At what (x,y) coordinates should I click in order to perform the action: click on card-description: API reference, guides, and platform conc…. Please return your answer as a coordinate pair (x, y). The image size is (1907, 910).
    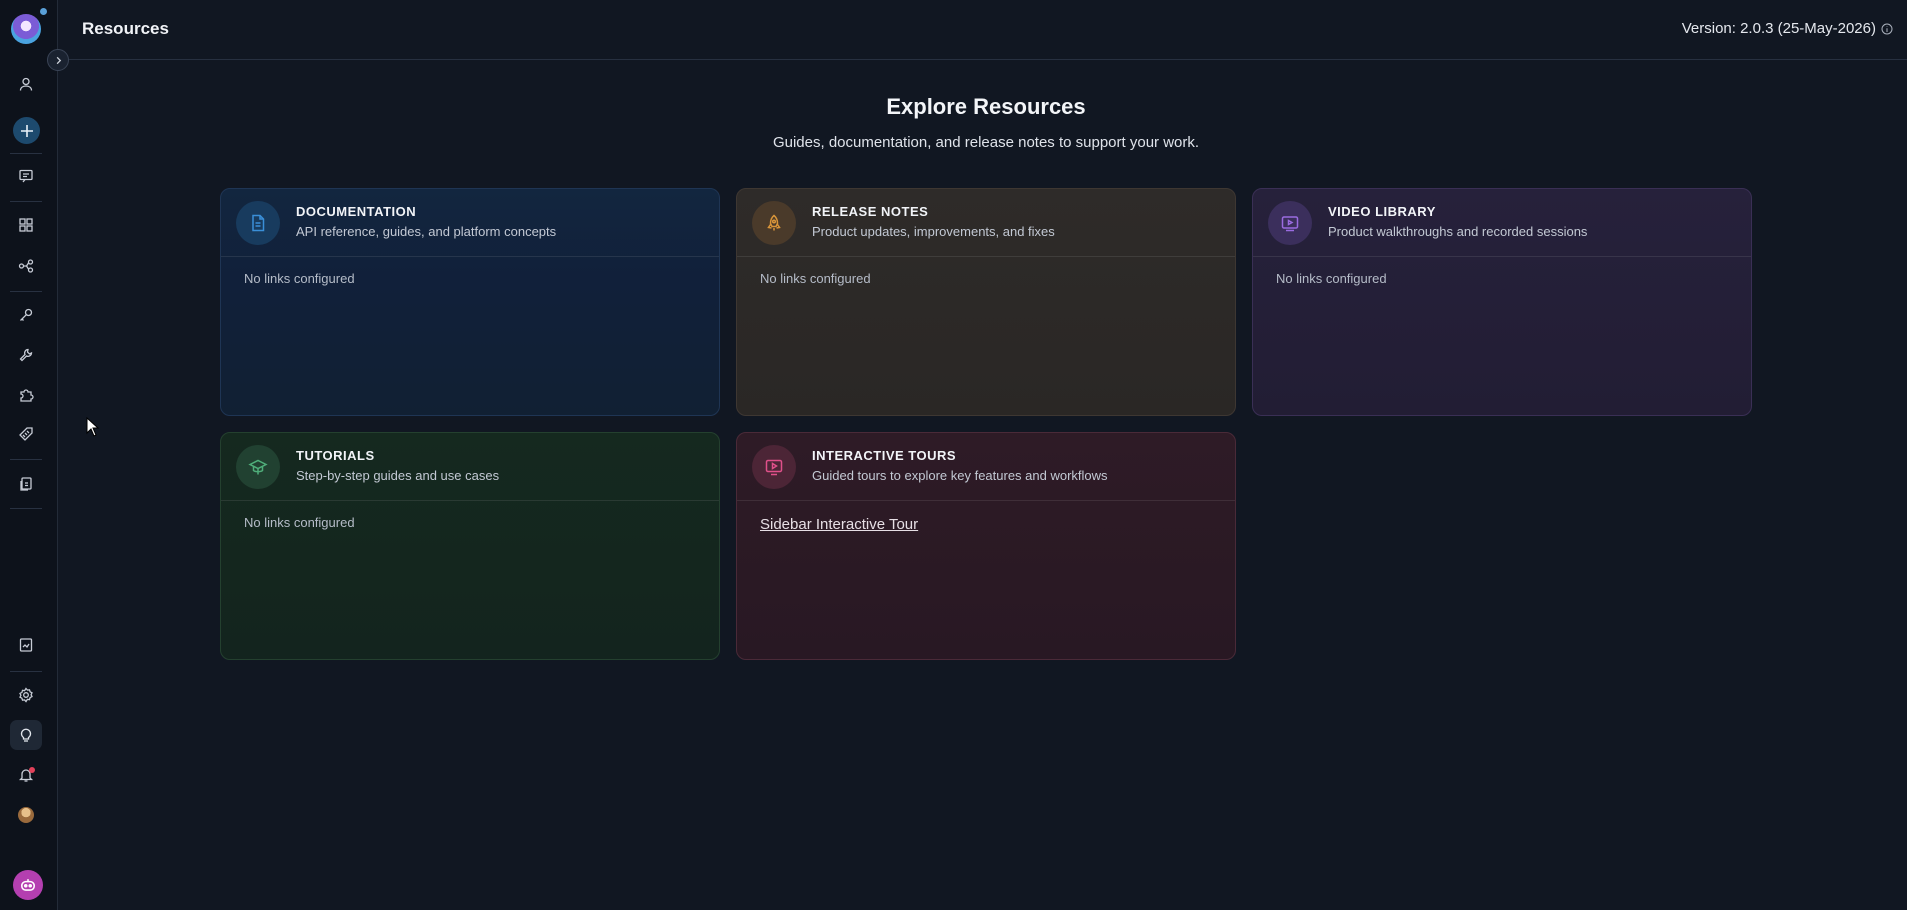
    Looking at the image, I should click on (426, 231).